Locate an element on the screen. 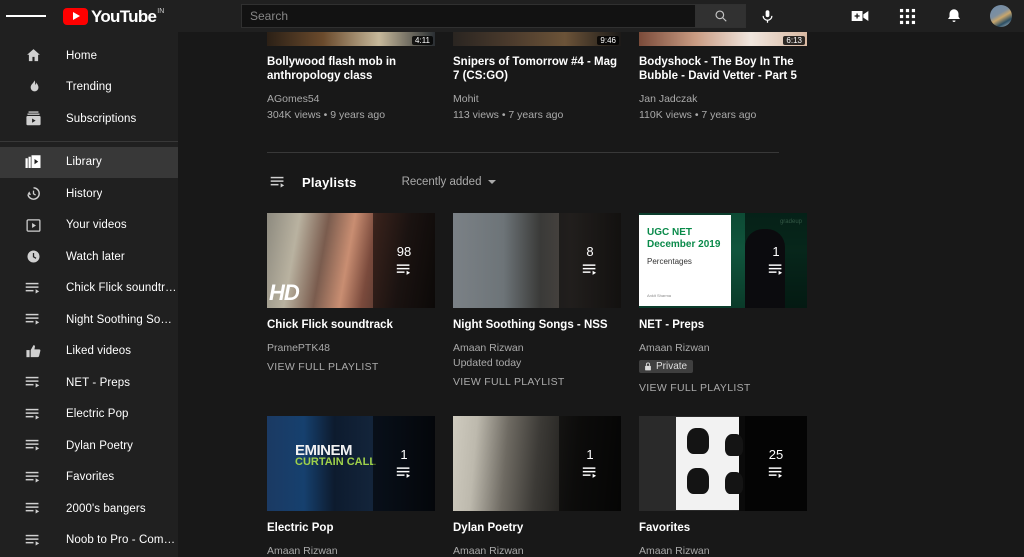 This screenshot has width=1024, height=557. notifications-button is located at coordinates (954, 16).